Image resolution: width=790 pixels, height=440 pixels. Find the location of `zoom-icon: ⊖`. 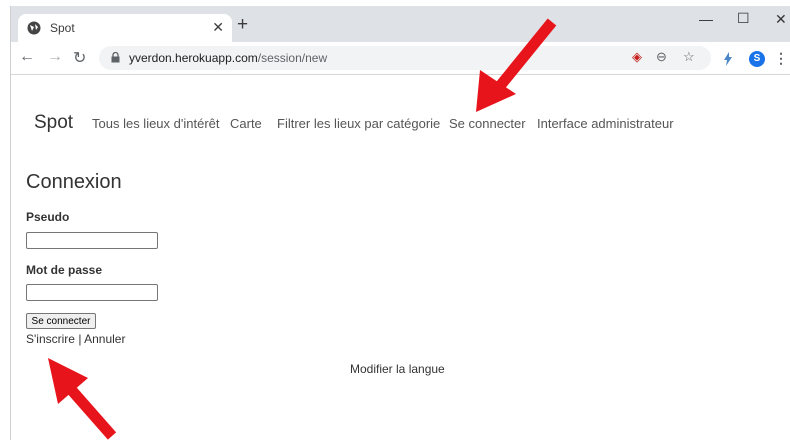

zoom-icon: ⊖ is located at coordinates (661, 57).